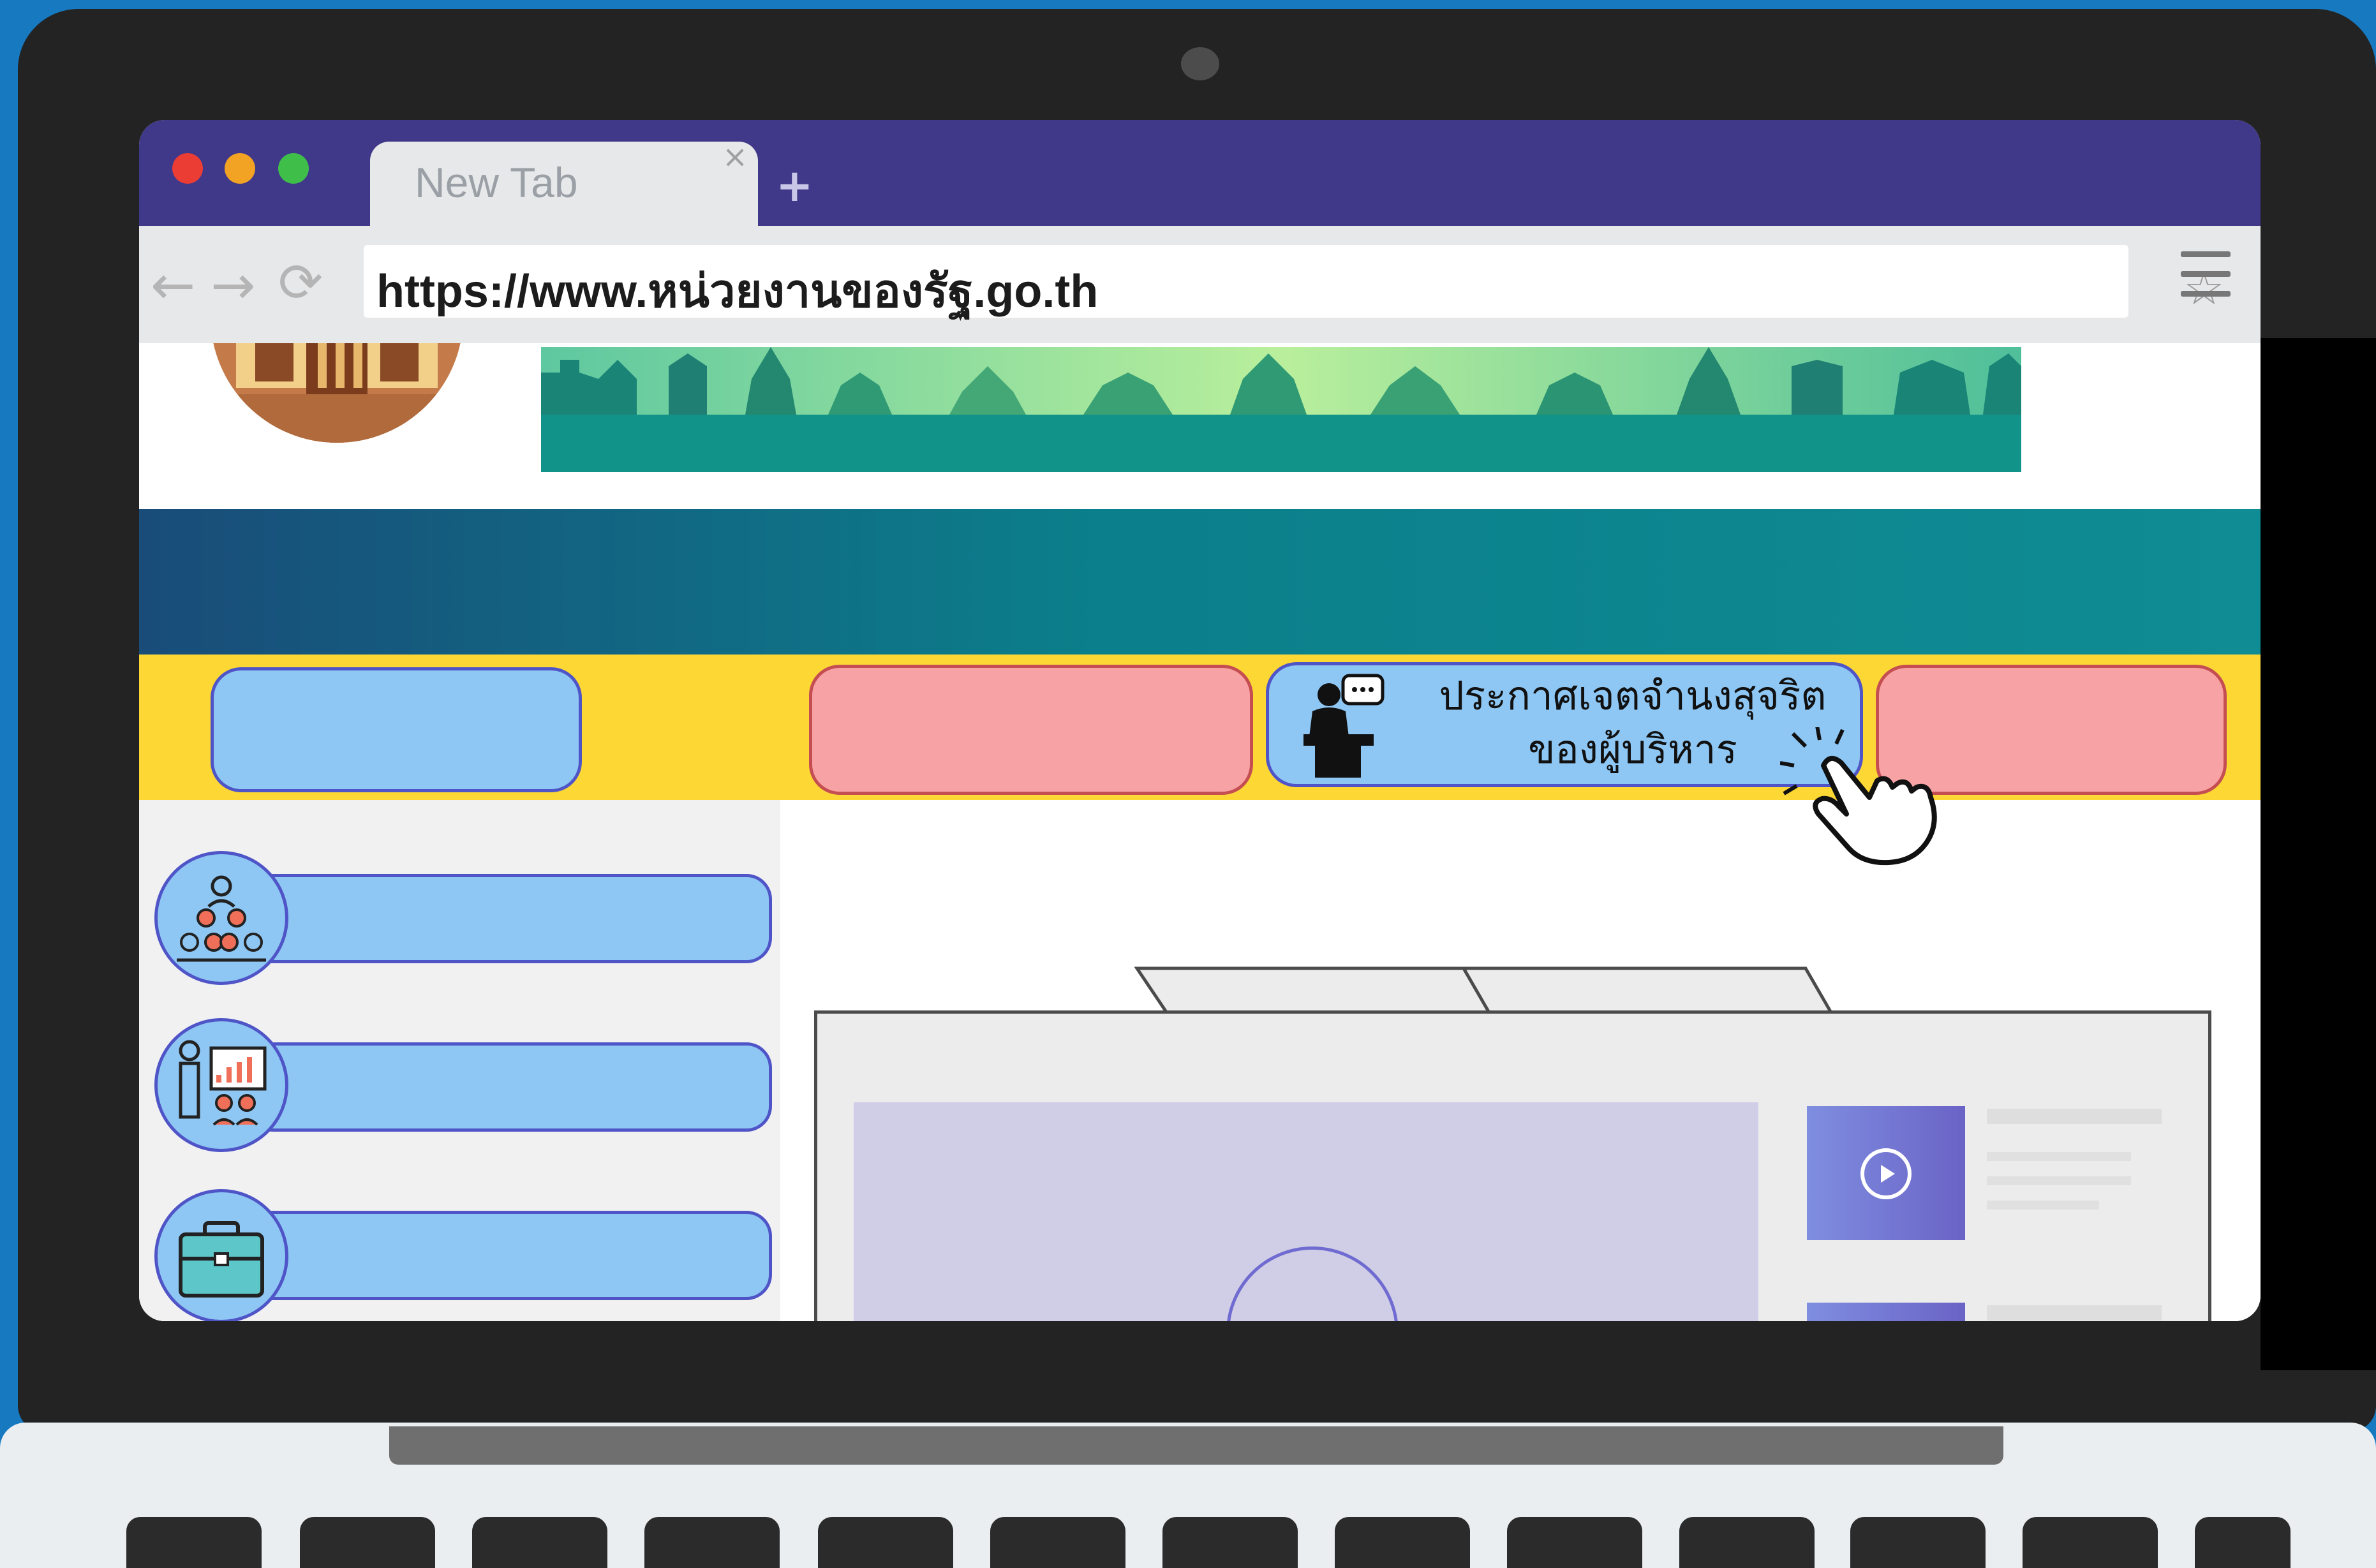 This screenshot has height=1568, width=2376. I want to click on forward-arrow-icon: →, so click(233, 285).